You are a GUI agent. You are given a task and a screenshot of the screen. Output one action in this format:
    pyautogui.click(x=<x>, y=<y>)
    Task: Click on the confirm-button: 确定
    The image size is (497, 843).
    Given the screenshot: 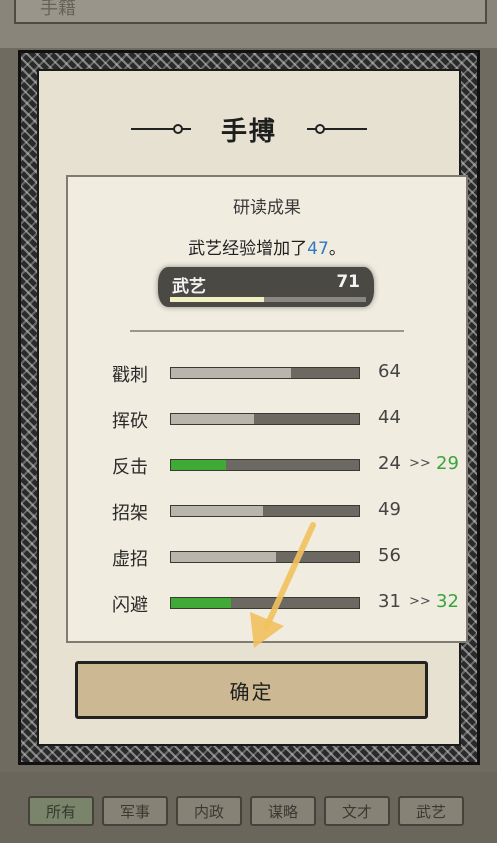 What is the action you would take?
    pyautogui.click(x=251, y=690)
    